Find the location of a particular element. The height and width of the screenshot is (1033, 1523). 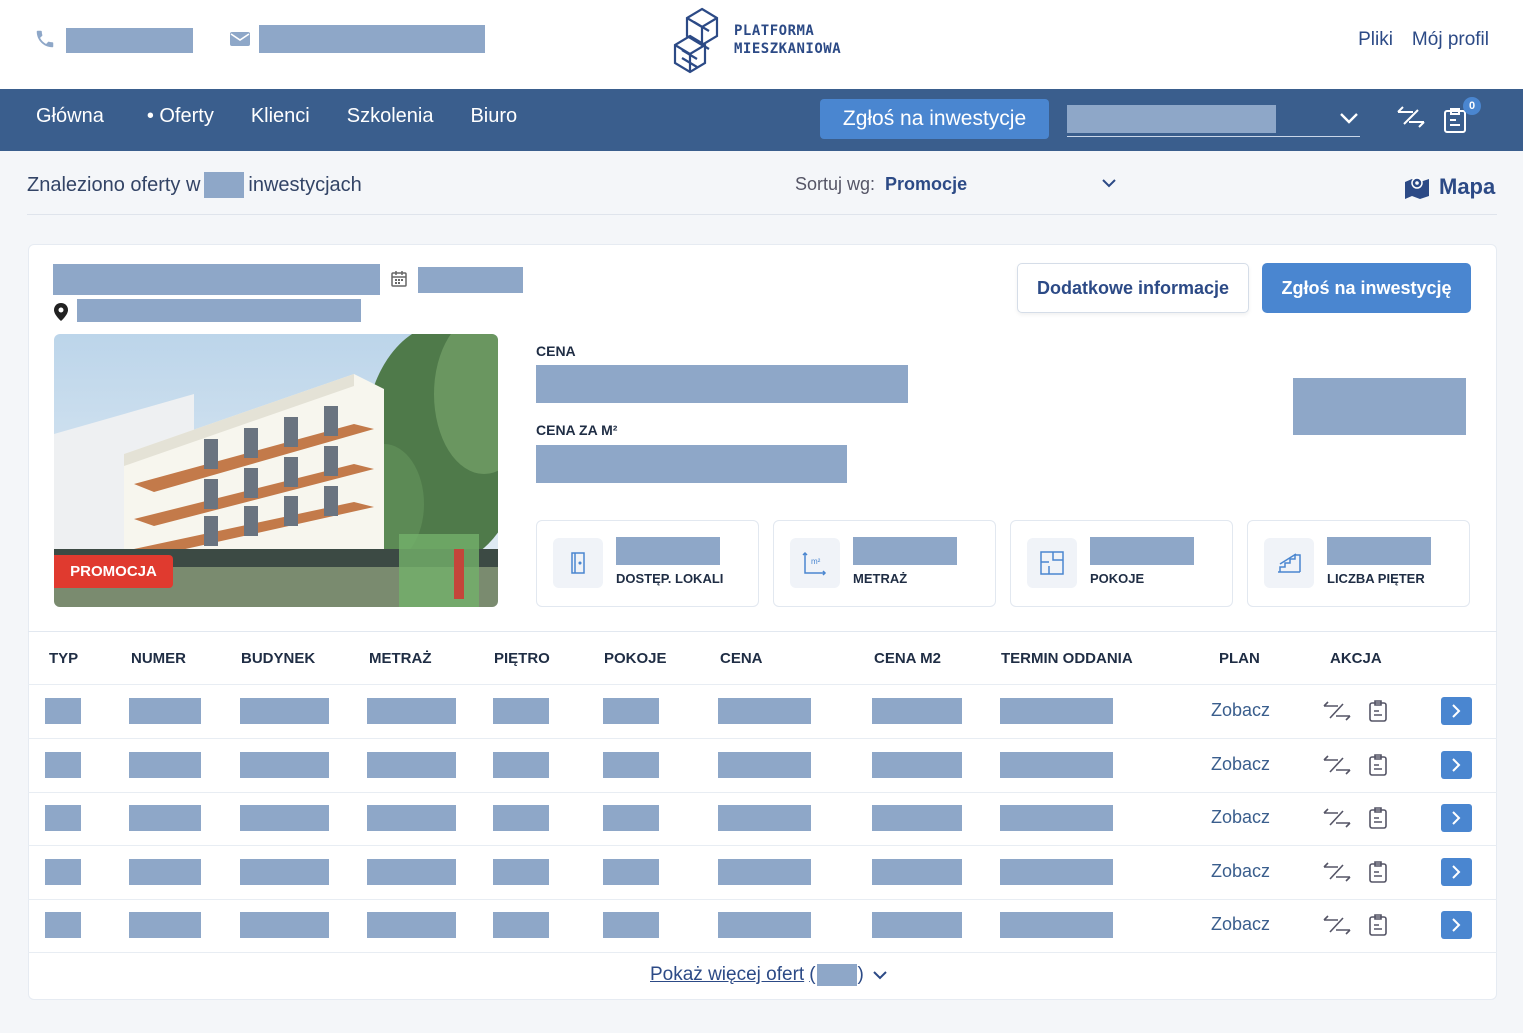

door-icon is located at coordinates (578, 563).